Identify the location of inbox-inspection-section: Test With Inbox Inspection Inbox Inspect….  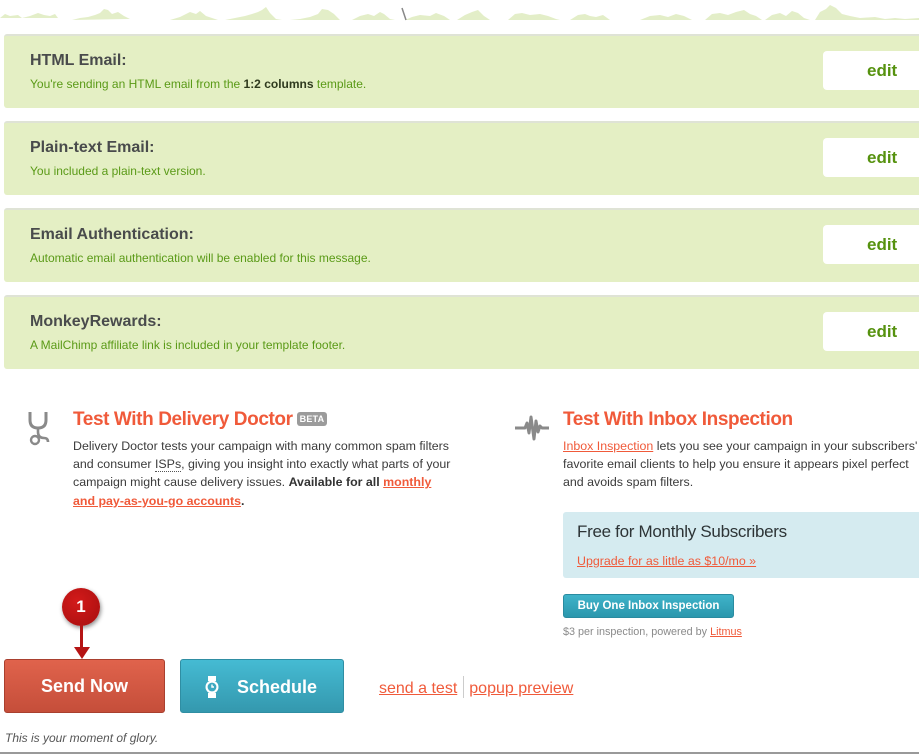
(741, 450).